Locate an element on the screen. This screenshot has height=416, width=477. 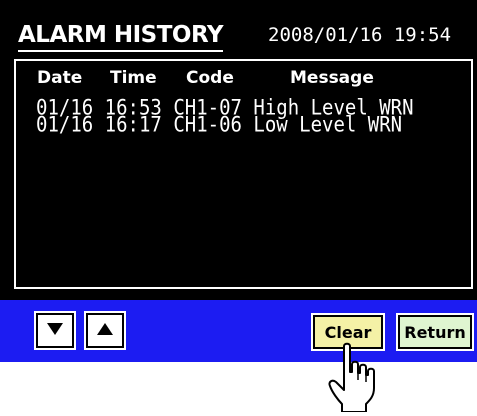
title-underline is located at coordinates (120, 51).